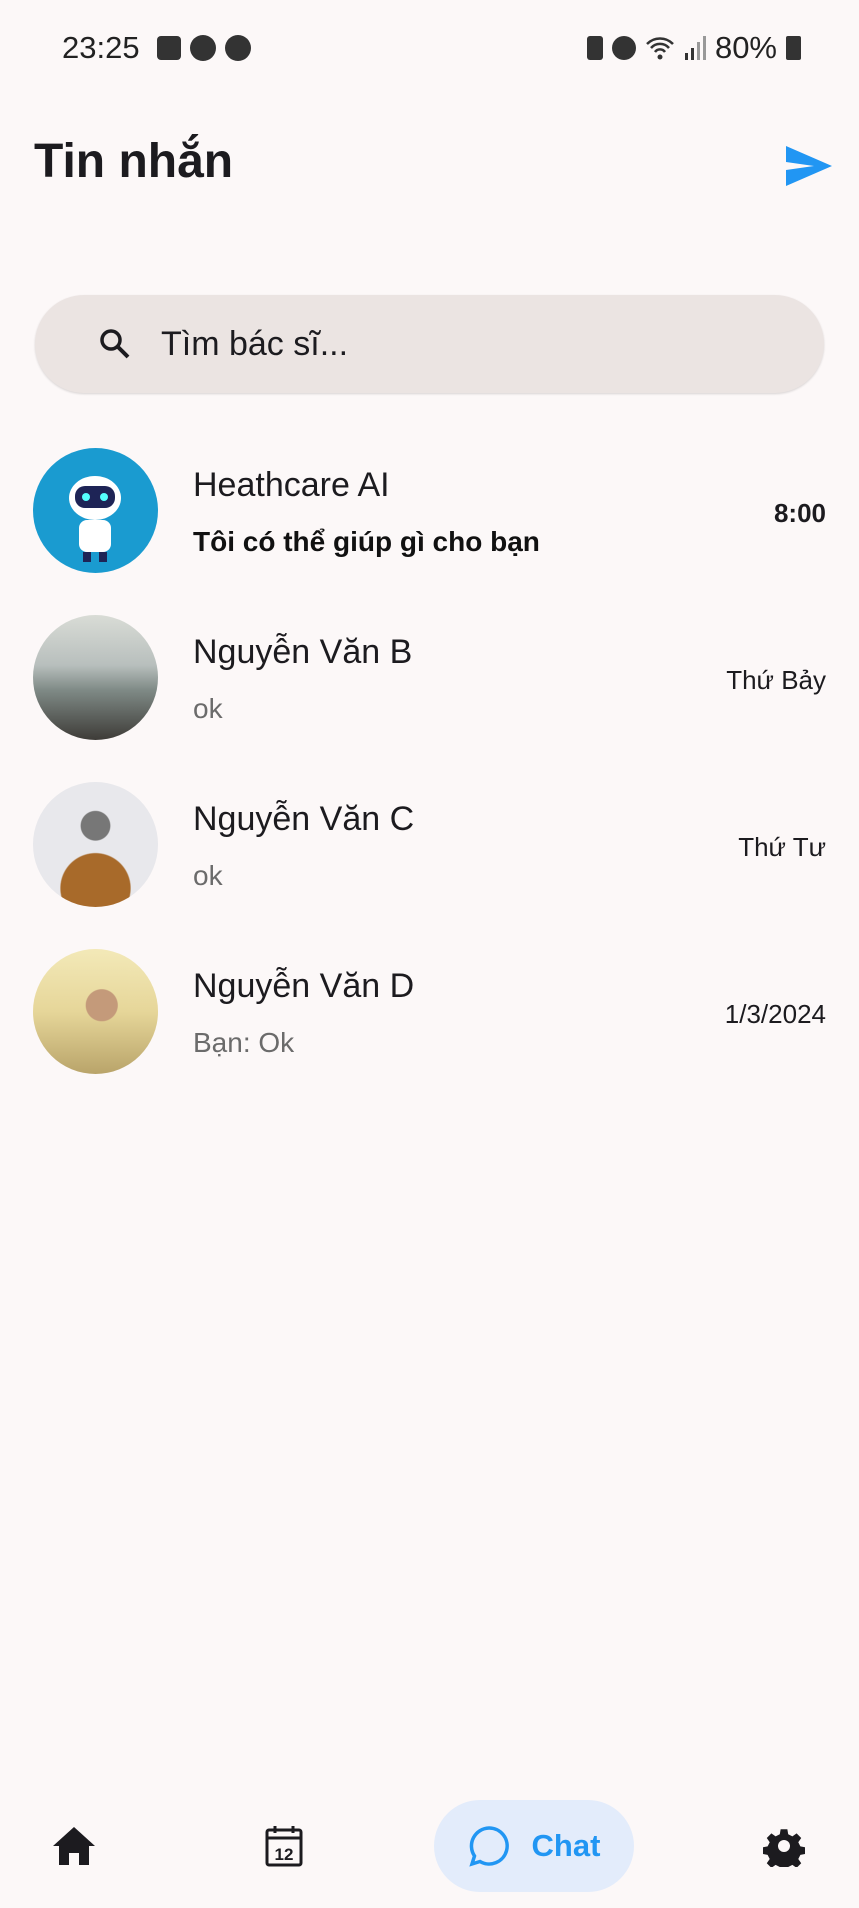 Image resolution: width=859 pixels, height=1908 pixels. Describe the element at coordinates (168, 48) in the screenshot. I see `gallery-icon` at that location.